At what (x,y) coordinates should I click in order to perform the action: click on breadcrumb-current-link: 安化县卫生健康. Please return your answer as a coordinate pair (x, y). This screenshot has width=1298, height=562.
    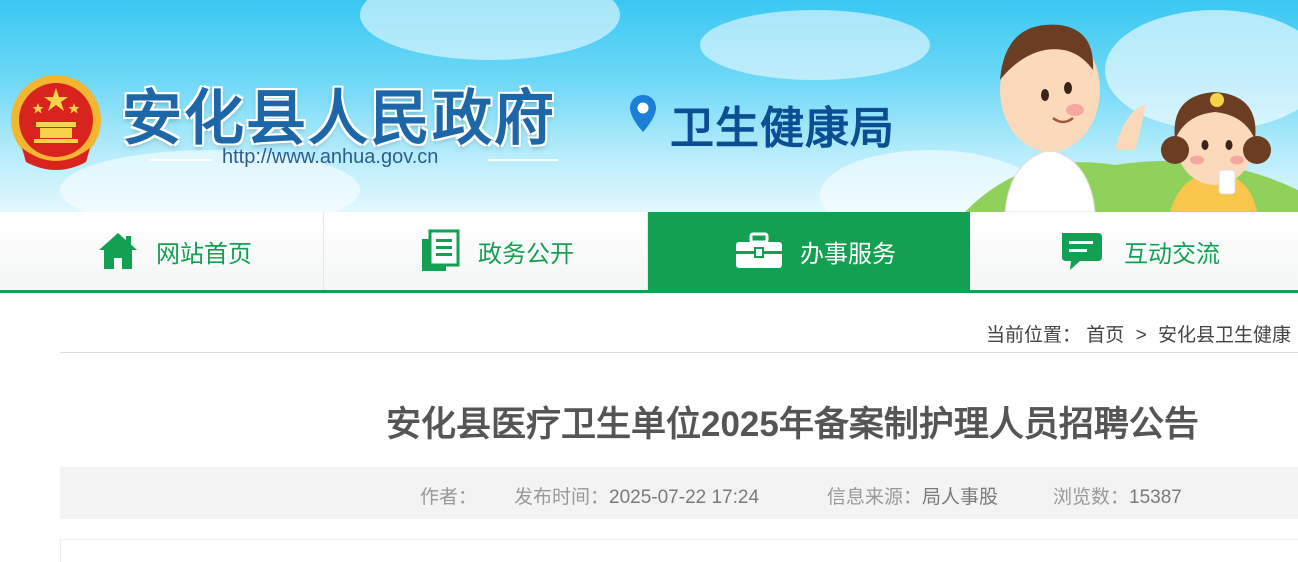
    Looking at the image, I should click on (1224, 335).